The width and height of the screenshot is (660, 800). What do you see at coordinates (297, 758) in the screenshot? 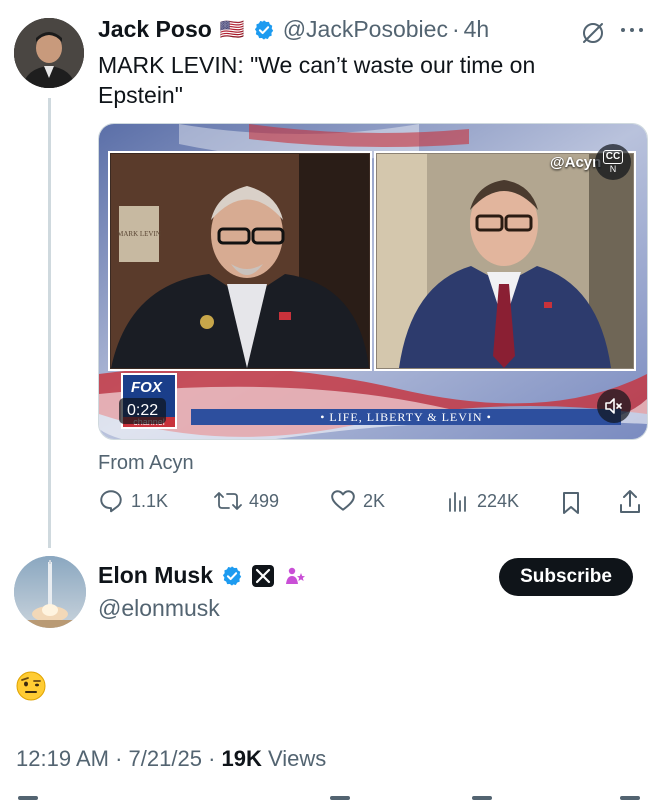
I see `views-label: Views` at bounding box center [297, 758].